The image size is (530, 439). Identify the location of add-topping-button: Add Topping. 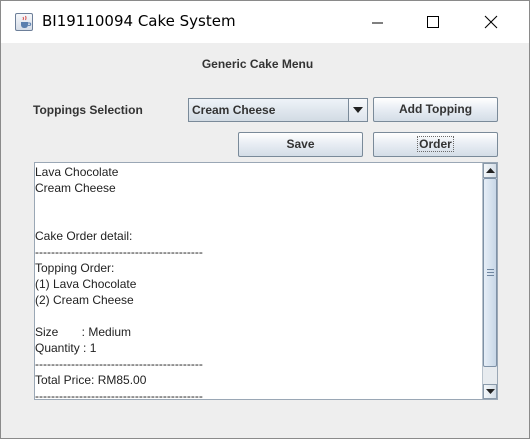
(435, 109).